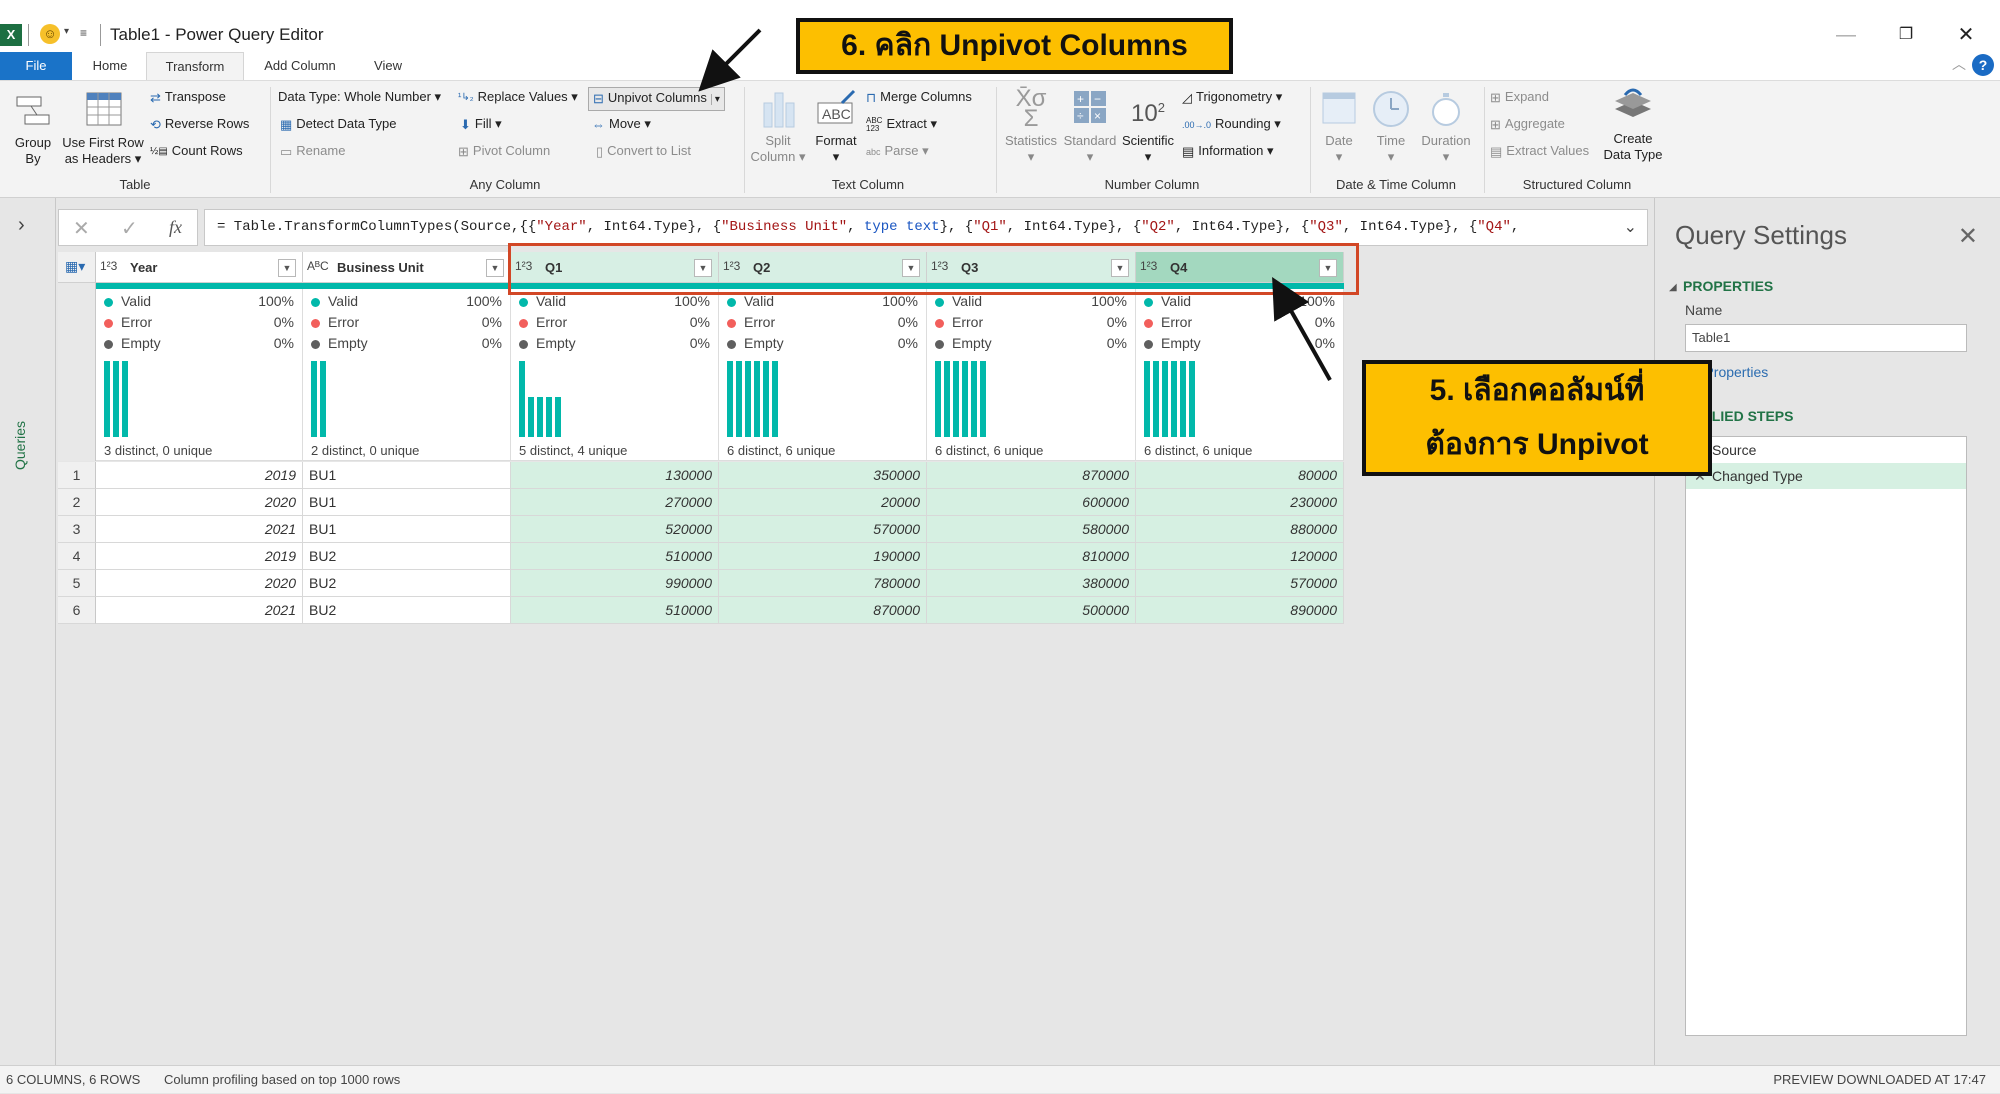  I want to click on expand-queries-icon: ›, so click(21, 225).